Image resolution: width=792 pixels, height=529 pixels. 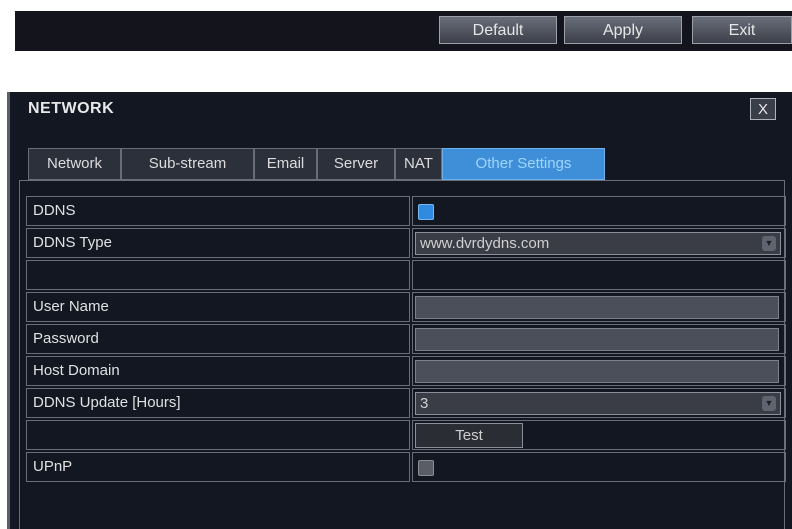 I want to click on tab-other-settings: Other Settings, so click(x=523, y=164).